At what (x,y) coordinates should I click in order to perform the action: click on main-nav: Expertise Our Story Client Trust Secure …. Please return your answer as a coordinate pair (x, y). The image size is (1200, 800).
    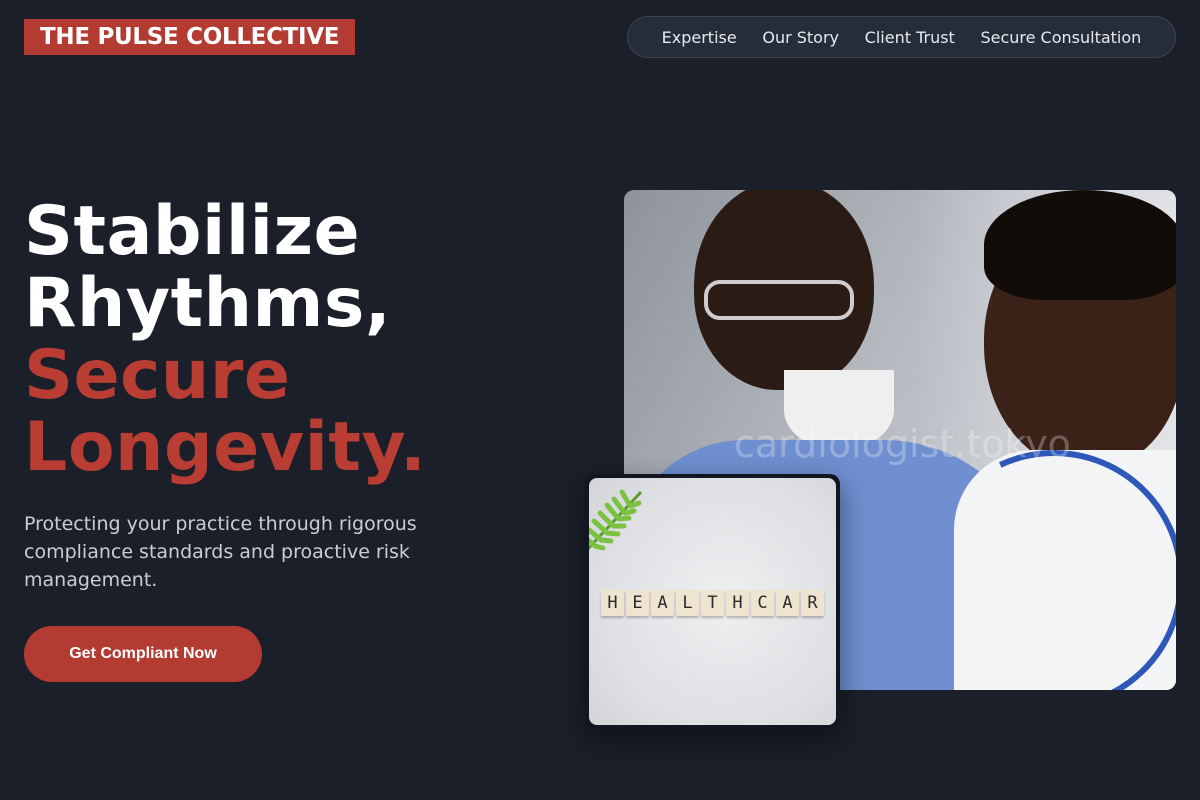
    Looking at the image, I should click on (901, 37).